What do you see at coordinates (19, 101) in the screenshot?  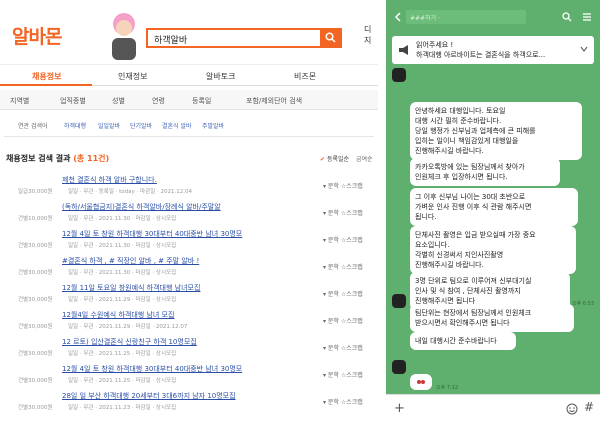 I see `filter-region: 지역별` at bounding box center [19, 101].